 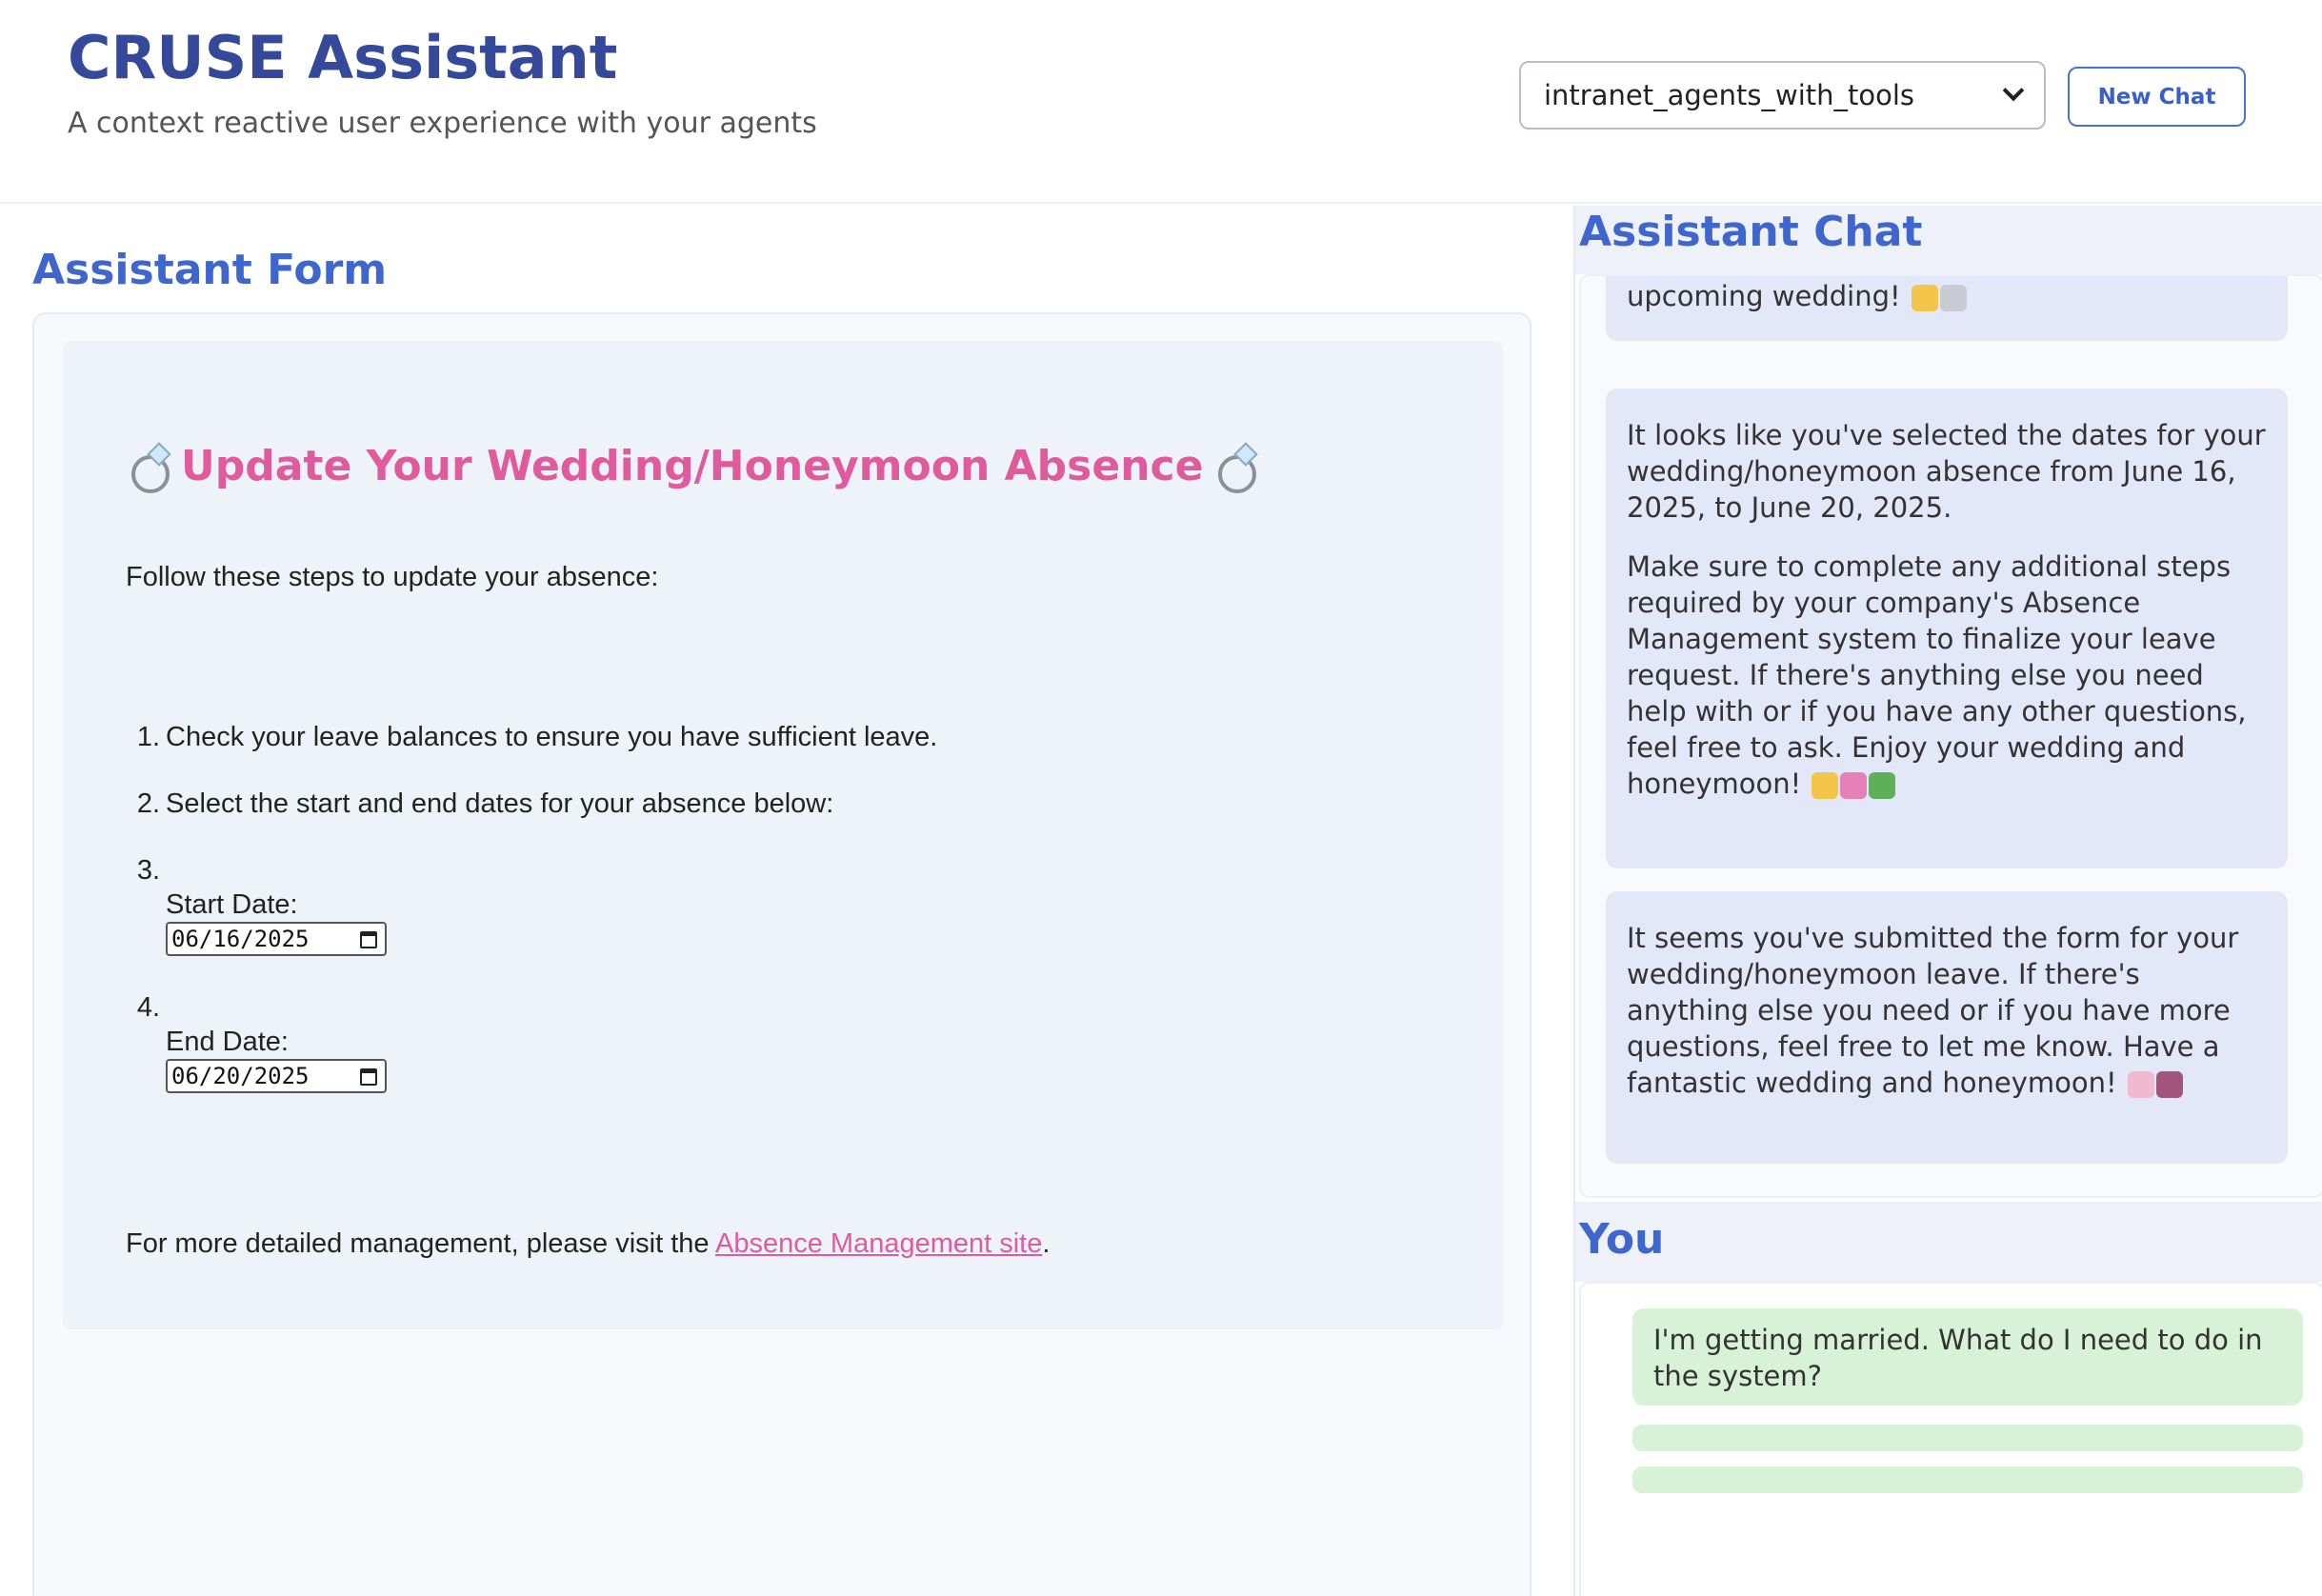 What do you see at coordinates (148, 737) in the screenshot?
I see `step-number: 1.` at bounding box center [148, 737].